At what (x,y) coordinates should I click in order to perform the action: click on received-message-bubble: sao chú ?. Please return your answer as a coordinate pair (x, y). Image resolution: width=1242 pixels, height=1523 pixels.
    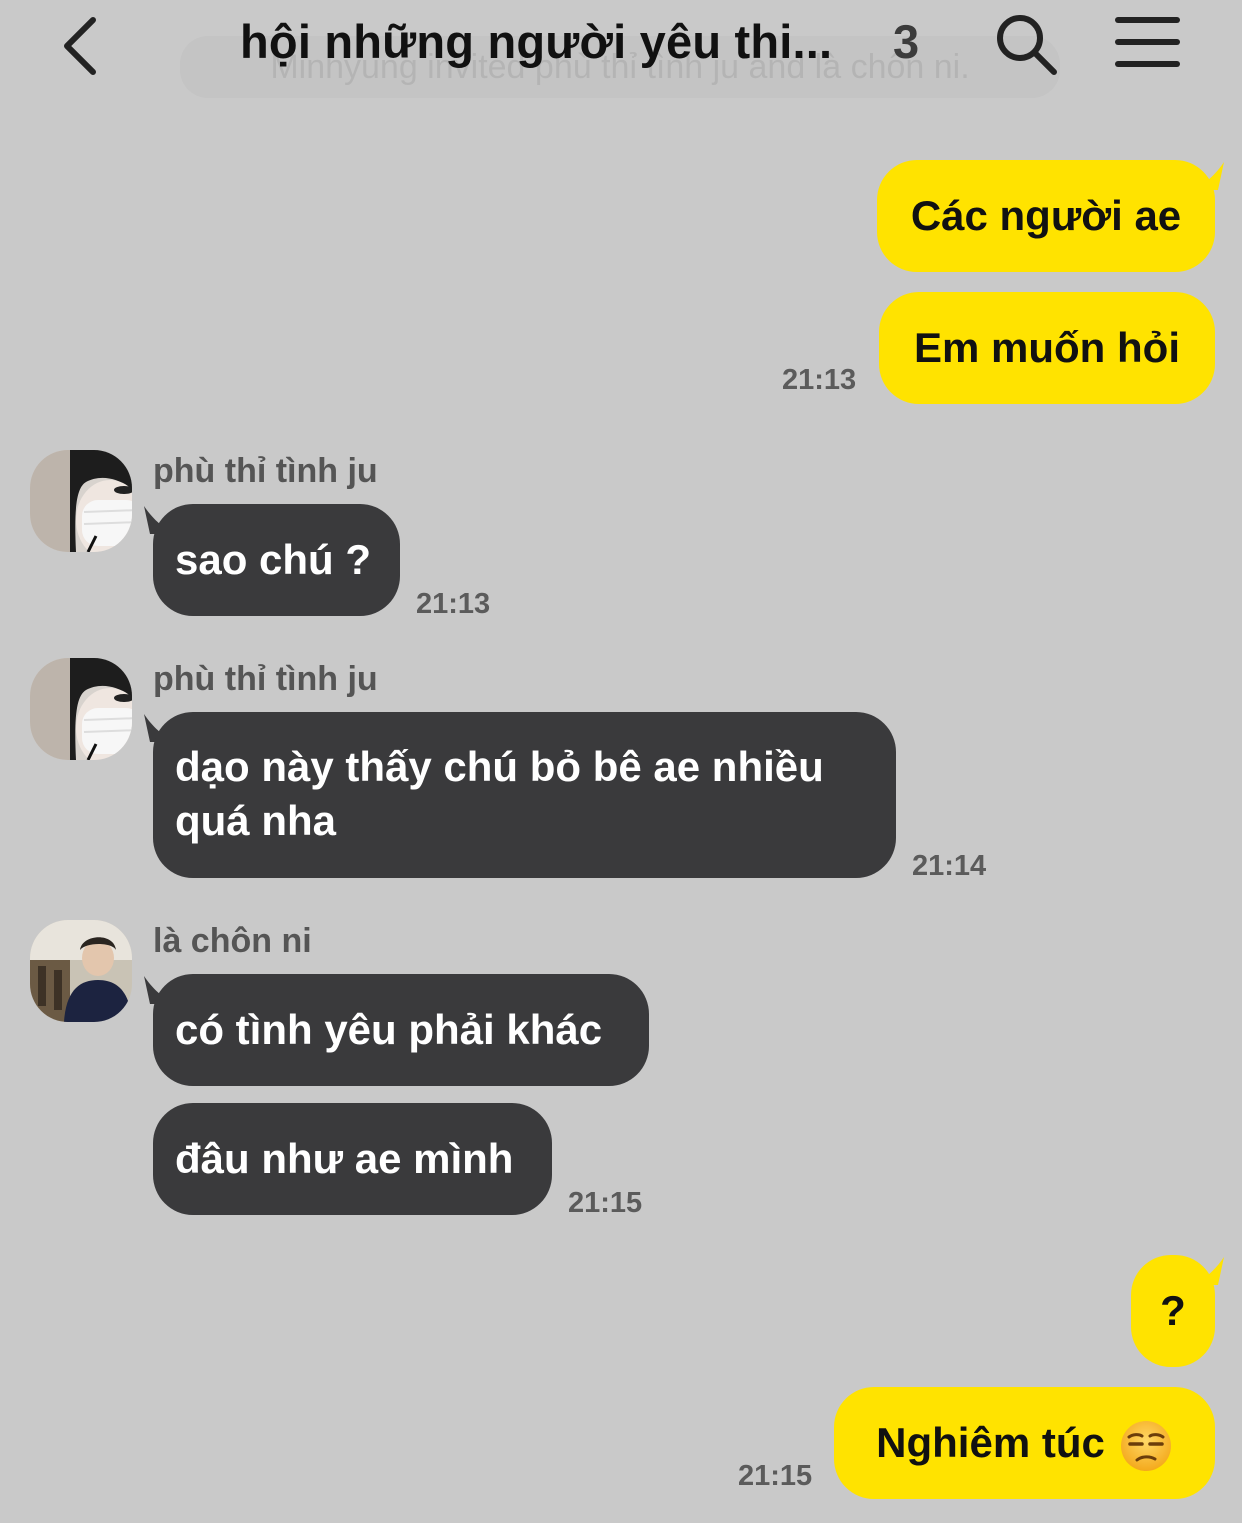
    Looking at the image, I should click on (276, 560).